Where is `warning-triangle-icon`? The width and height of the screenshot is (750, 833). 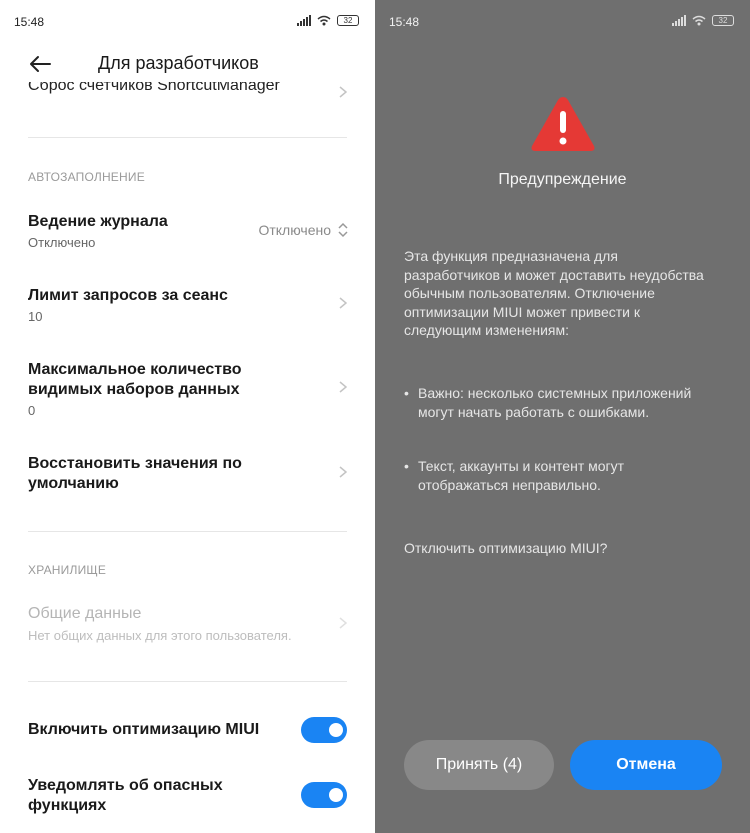 warning-triangle-icon is located at coordinates (563, 124).